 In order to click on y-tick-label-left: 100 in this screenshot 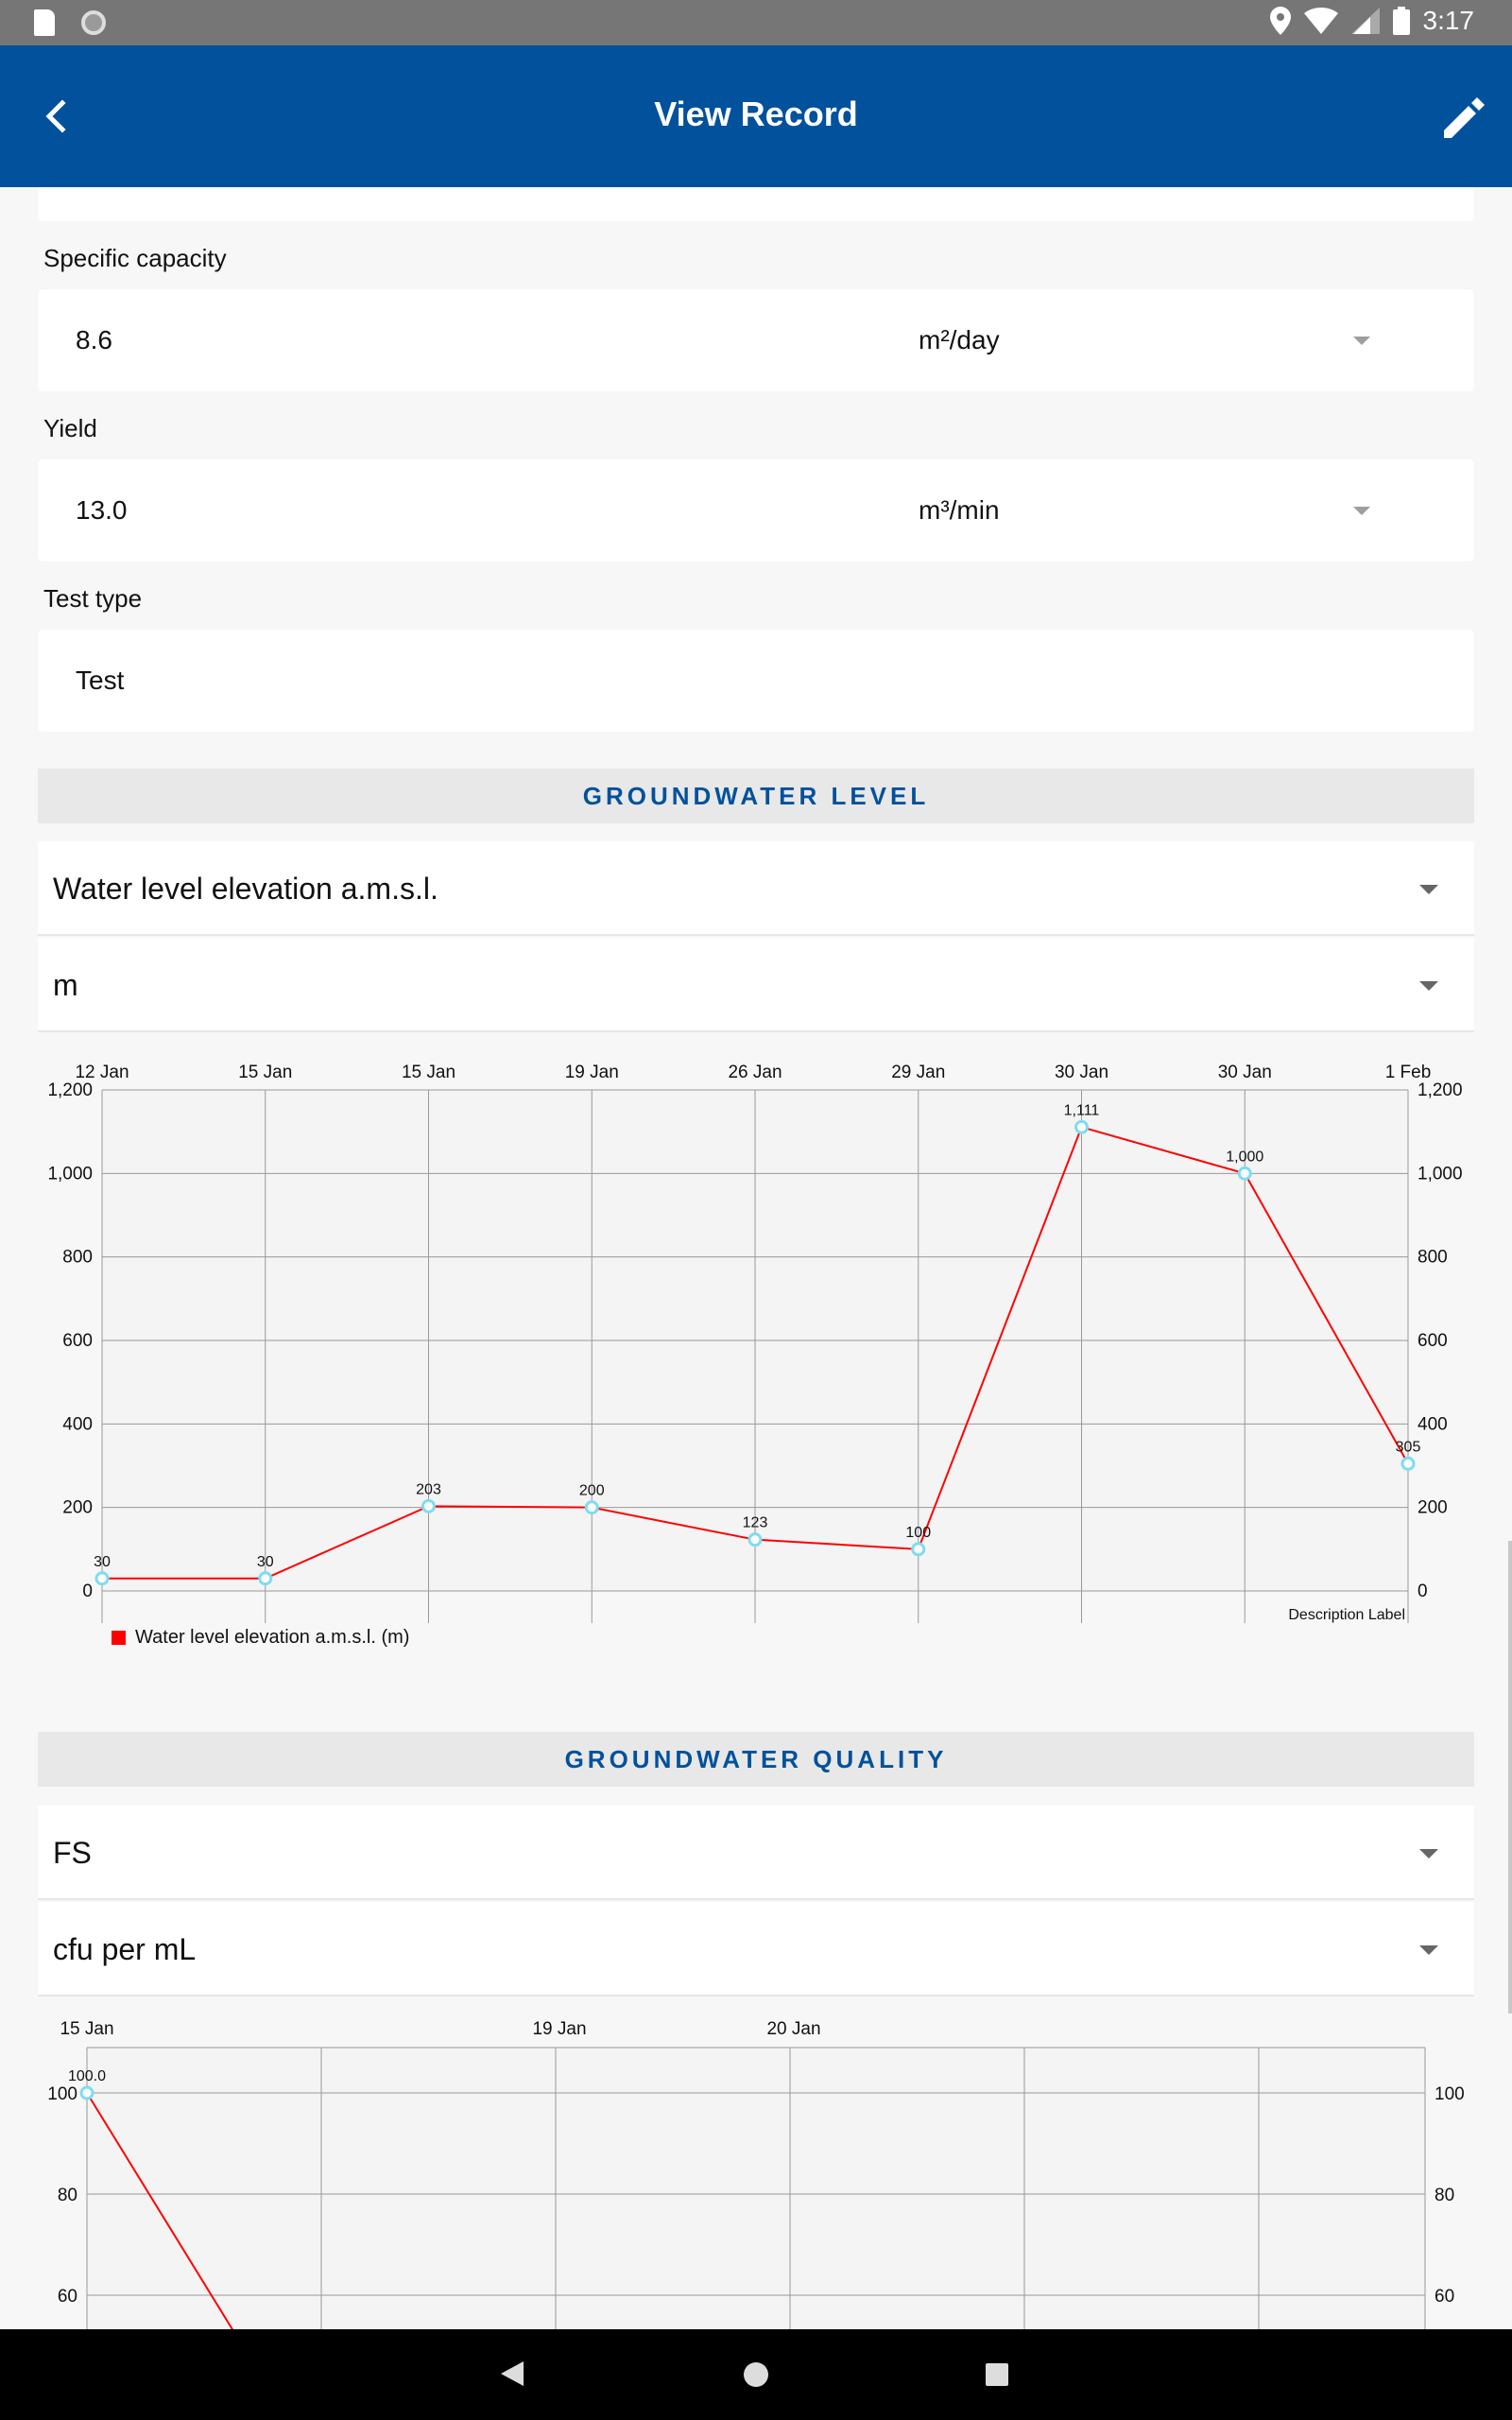, I will do `click(62, 2094)`.